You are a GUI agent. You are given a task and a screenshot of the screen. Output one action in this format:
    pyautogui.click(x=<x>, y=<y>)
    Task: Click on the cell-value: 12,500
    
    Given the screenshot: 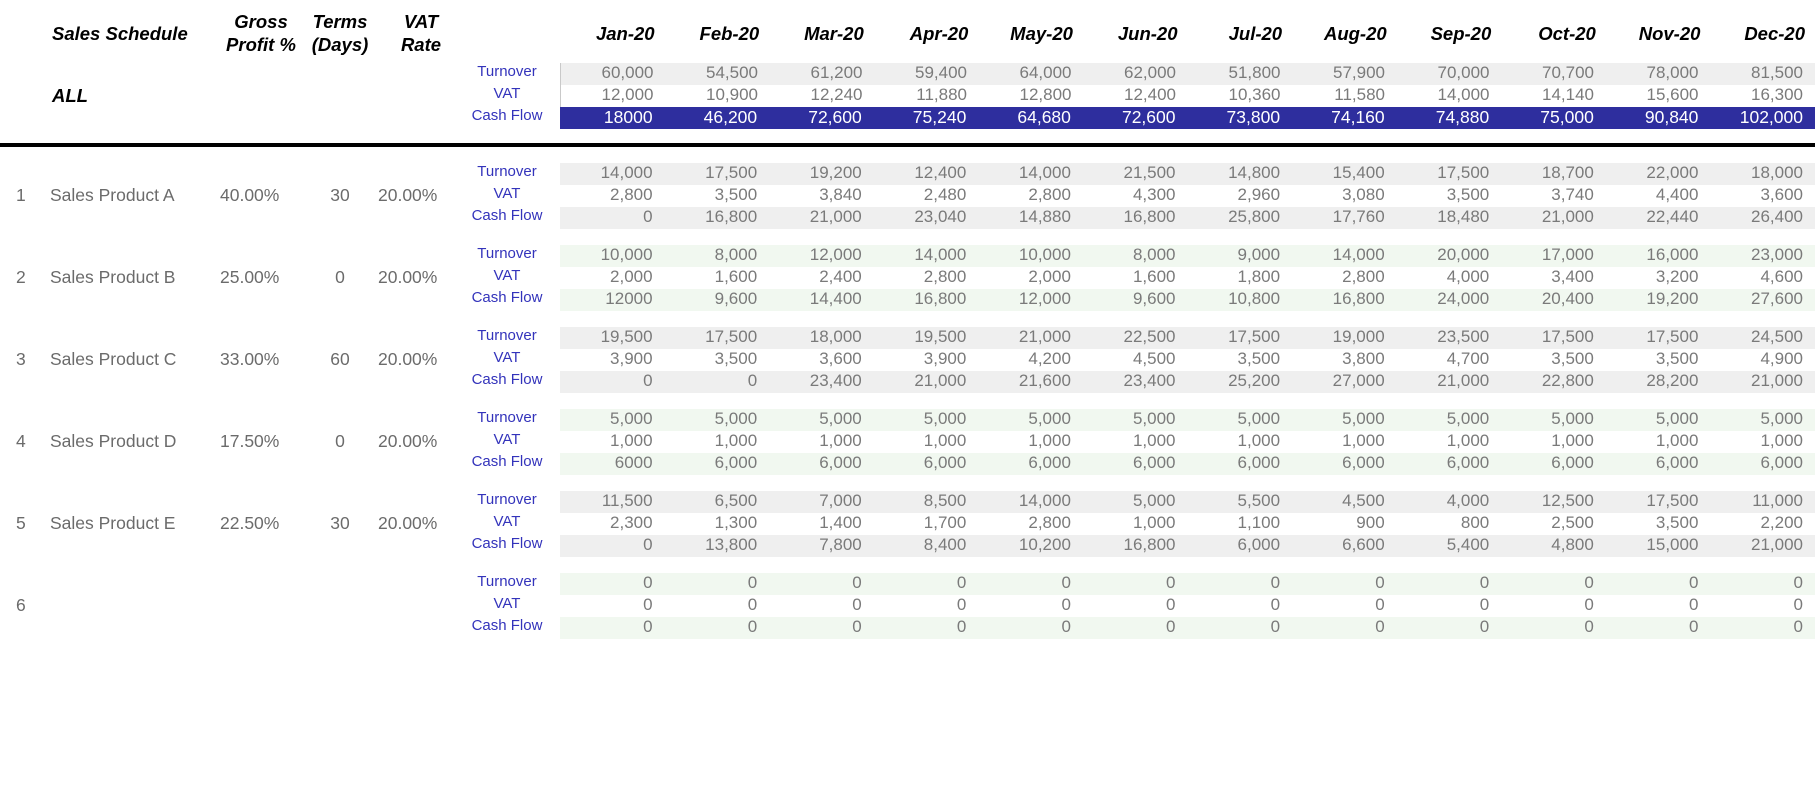 What is the action you would take?
    pyautogui.click(x=1567, y=500)
    